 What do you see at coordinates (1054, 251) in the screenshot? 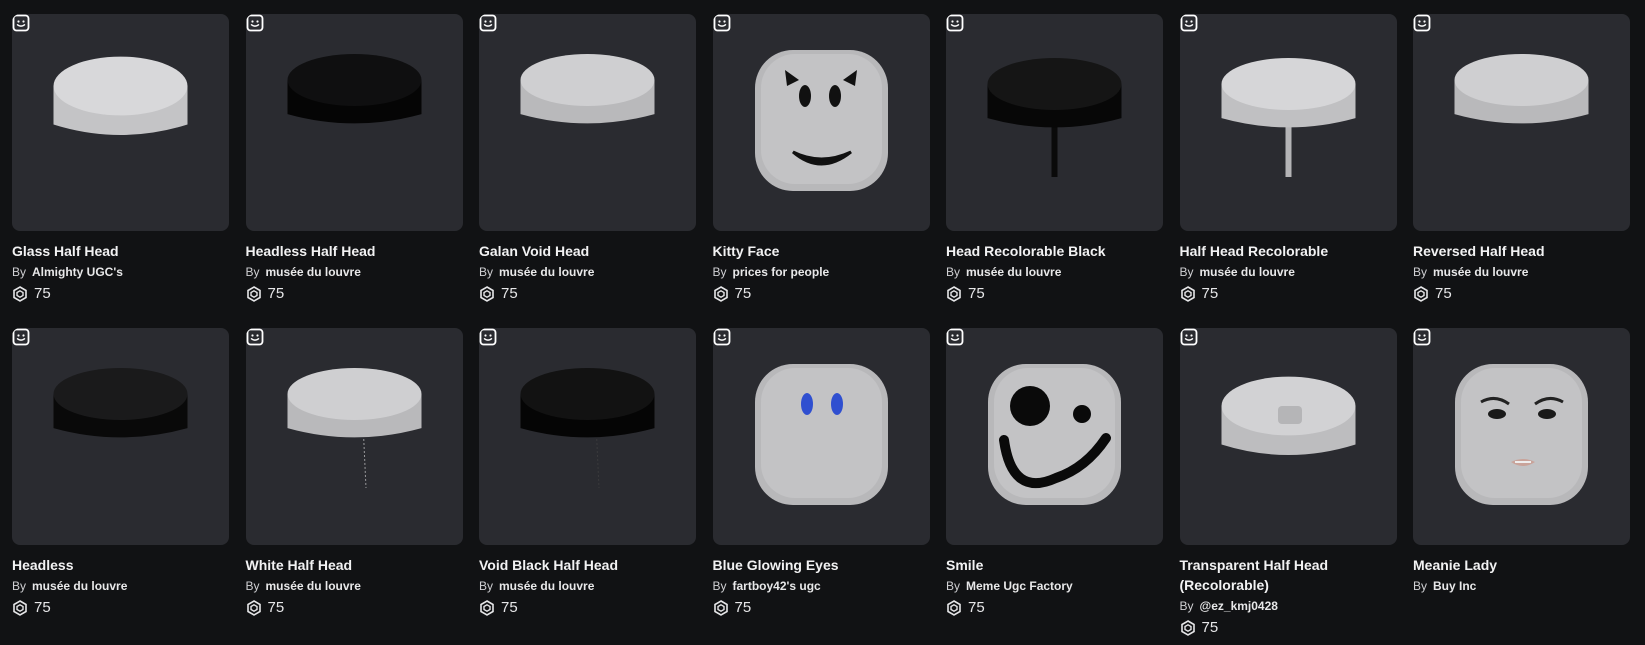
I see `item-name: Head Recolorable Black` at bounding box center [1054, 251].